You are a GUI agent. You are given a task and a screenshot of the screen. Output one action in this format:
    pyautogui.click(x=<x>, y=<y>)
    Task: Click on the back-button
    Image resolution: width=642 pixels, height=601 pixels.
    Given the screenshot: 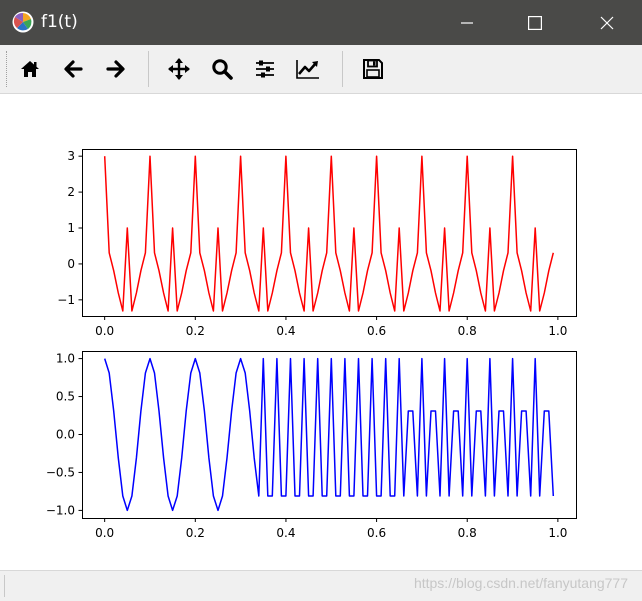 What is the action you would take?
    pyautogui.click(x=73, y=69)
    